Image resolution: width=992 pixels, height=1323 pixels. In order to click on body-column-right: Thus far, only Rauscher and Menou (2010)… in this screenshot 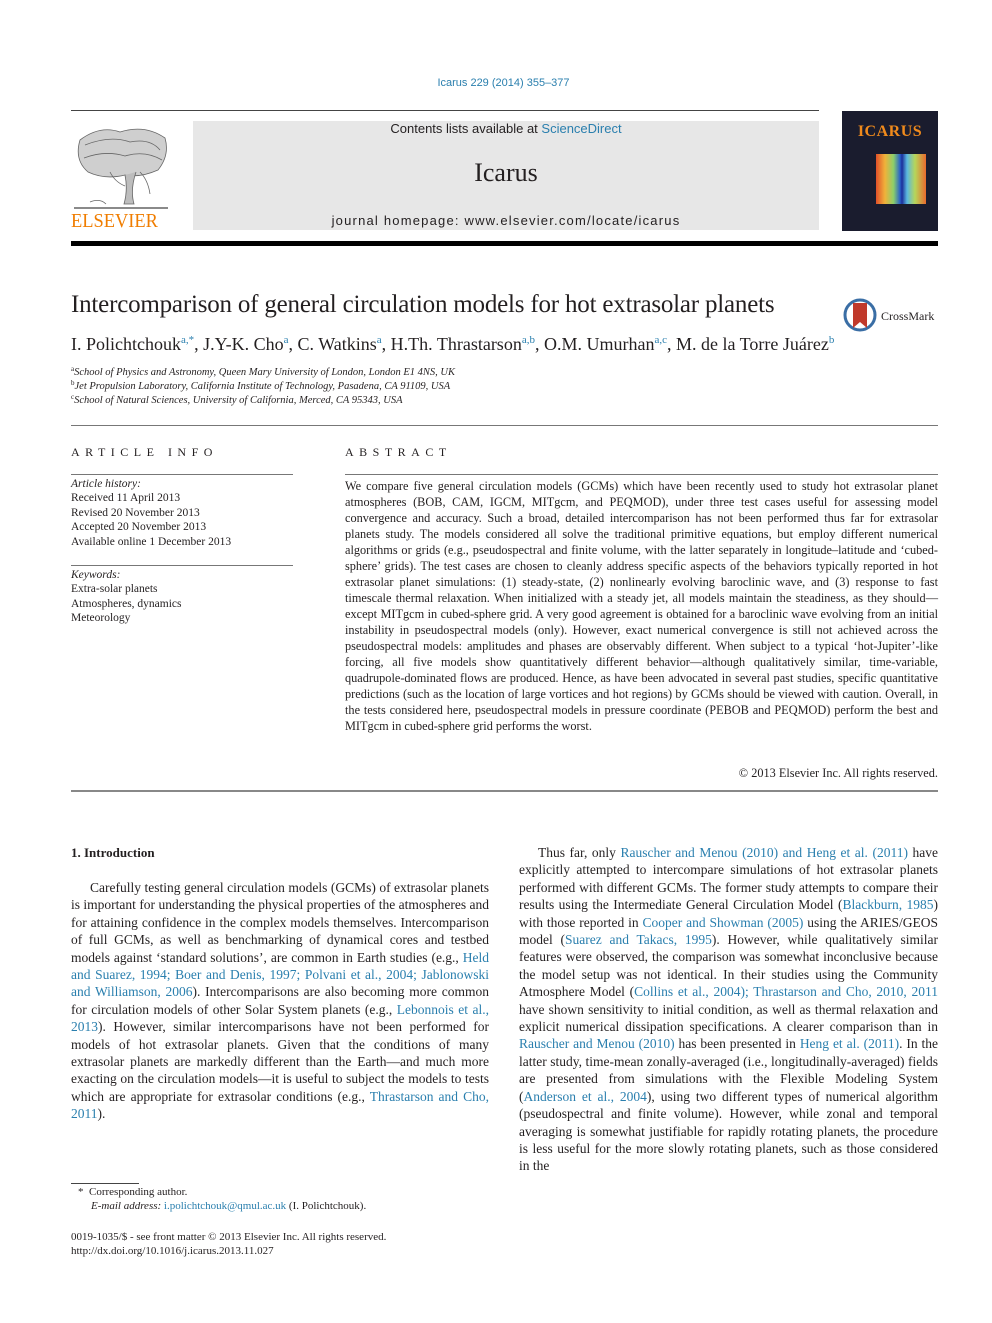, I will do `click(728, 1009)`.